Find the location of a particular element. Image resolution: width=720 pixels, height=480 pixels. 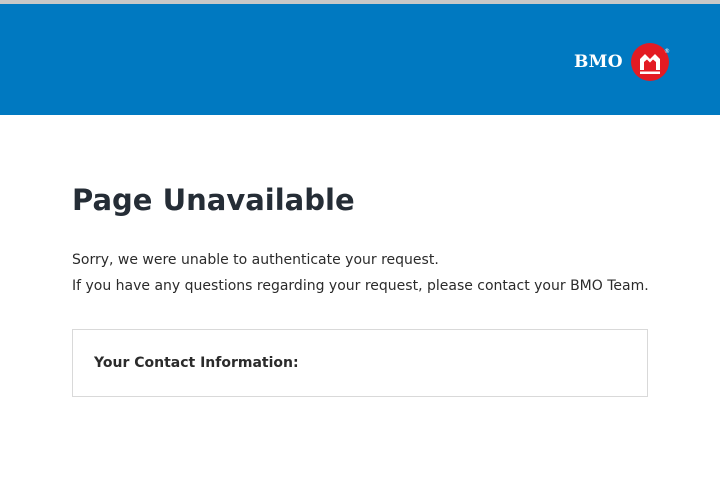

contact-info-panel: Your Contact Information: is located at coordinates (360, 363).